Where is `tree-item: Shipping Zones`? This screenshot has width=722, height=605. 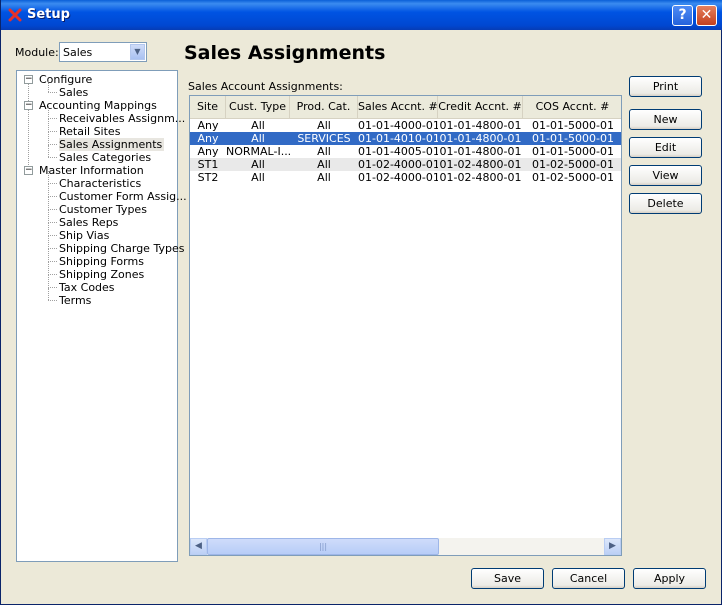 tree-item: Shipping Zones is located at coordinates (101, 274).